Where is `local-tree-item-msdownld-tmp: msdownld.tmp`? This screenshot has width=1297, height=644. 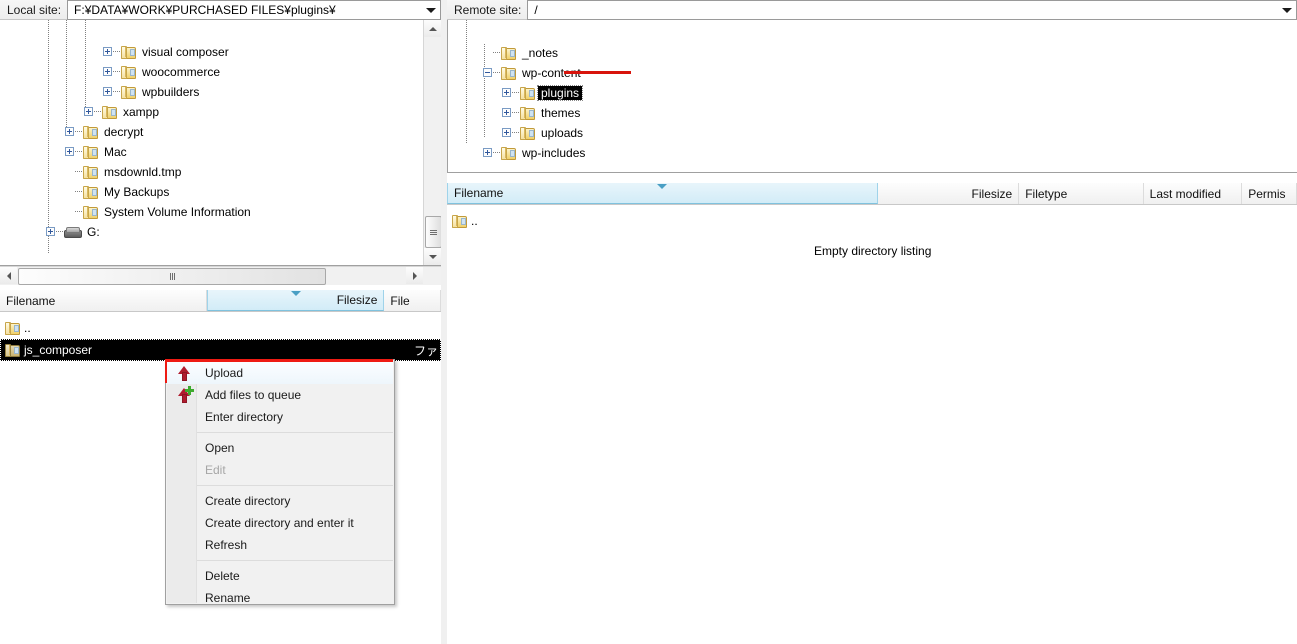
local-tree-item-msdownld-tmp: msdownld.tmp is located at coordinates (92, 172).